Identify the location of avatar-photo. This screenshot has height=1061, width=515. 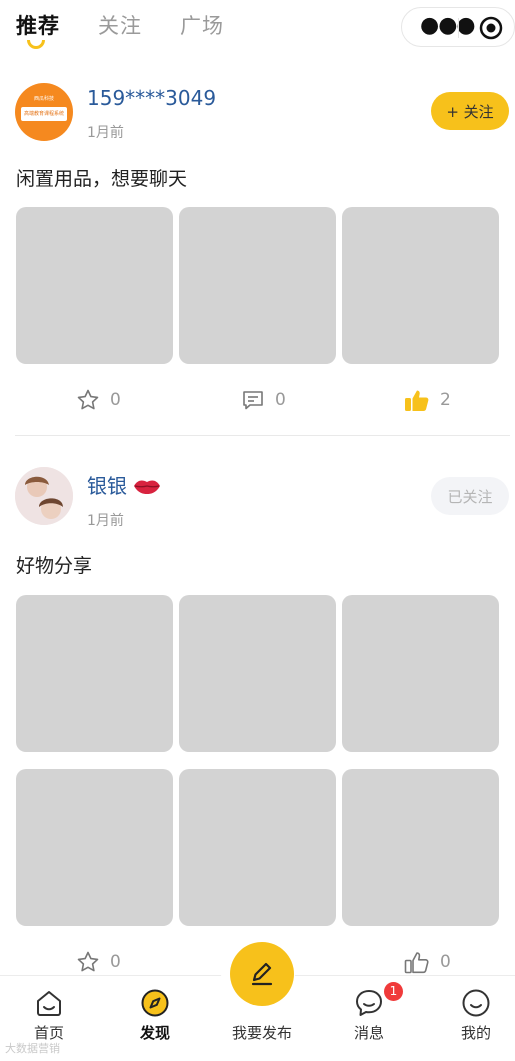
(44, 496).